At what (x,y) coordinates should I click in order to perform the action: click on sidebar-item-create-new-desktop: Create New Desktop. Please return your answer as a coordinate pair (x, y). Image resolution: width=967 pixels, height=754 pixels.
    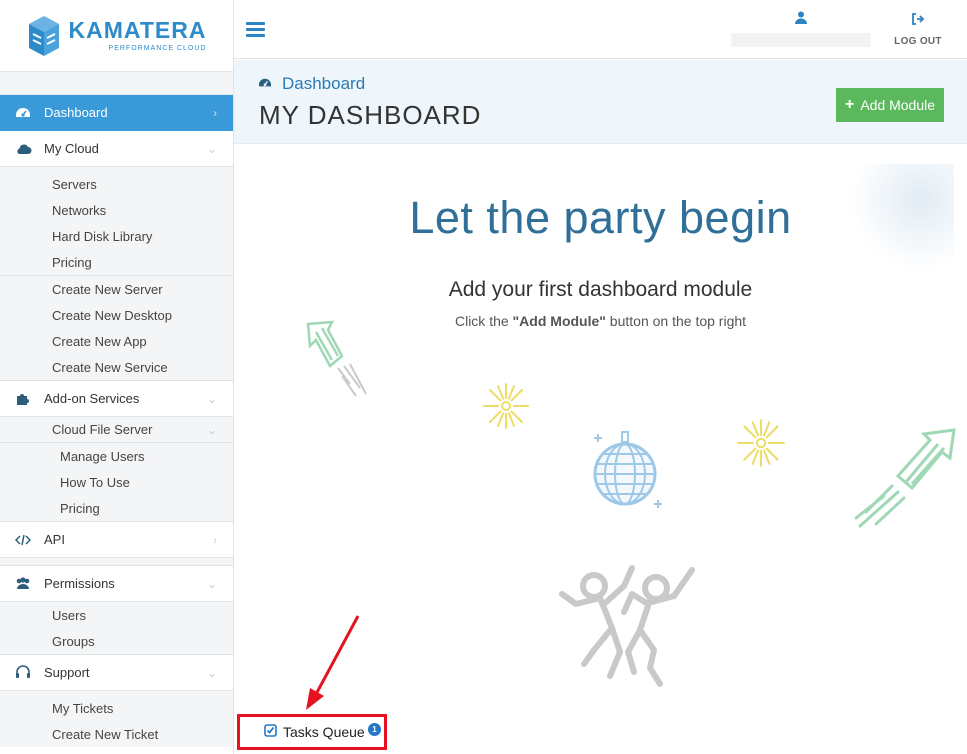
    Looking at the image, I should click on (116, 315).